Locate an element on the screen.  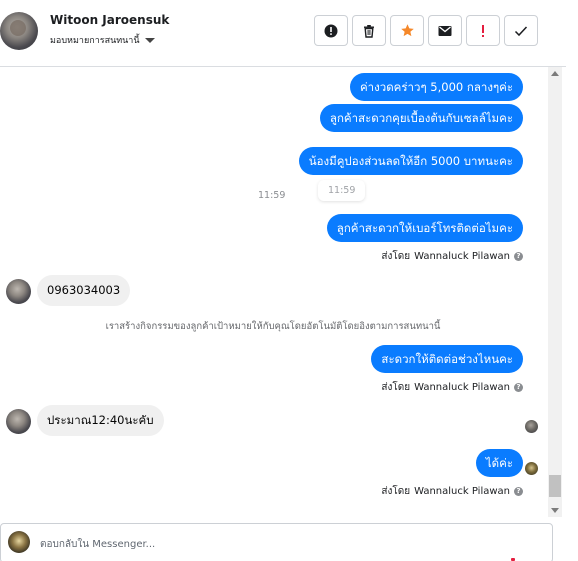
timestamp-tooltip: 11:59 is located at coordinates (342, 190).